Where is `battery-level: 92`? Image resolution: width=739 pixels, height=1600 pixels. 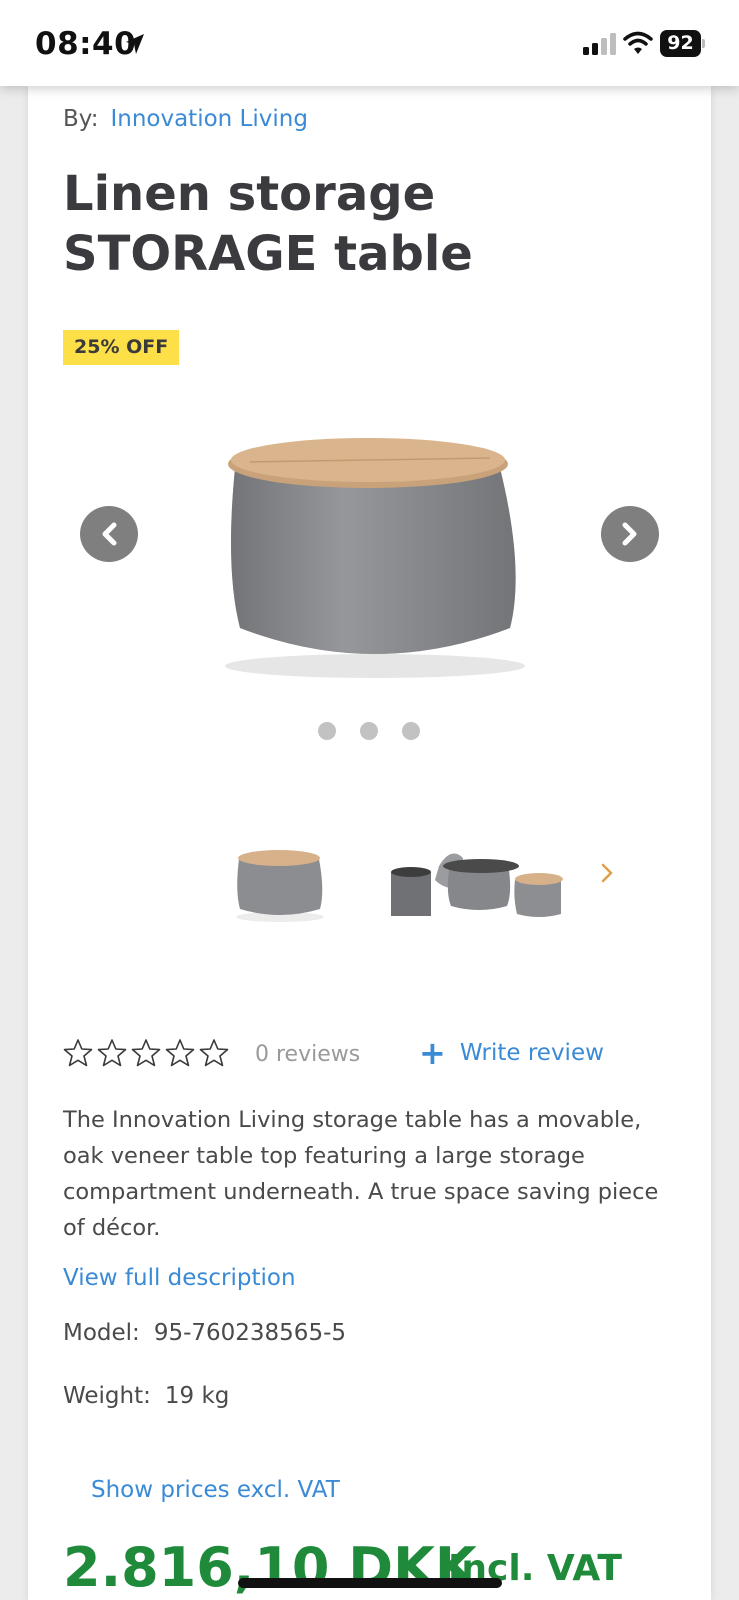 battery-level: 92 is located at coordinates (680, 43).